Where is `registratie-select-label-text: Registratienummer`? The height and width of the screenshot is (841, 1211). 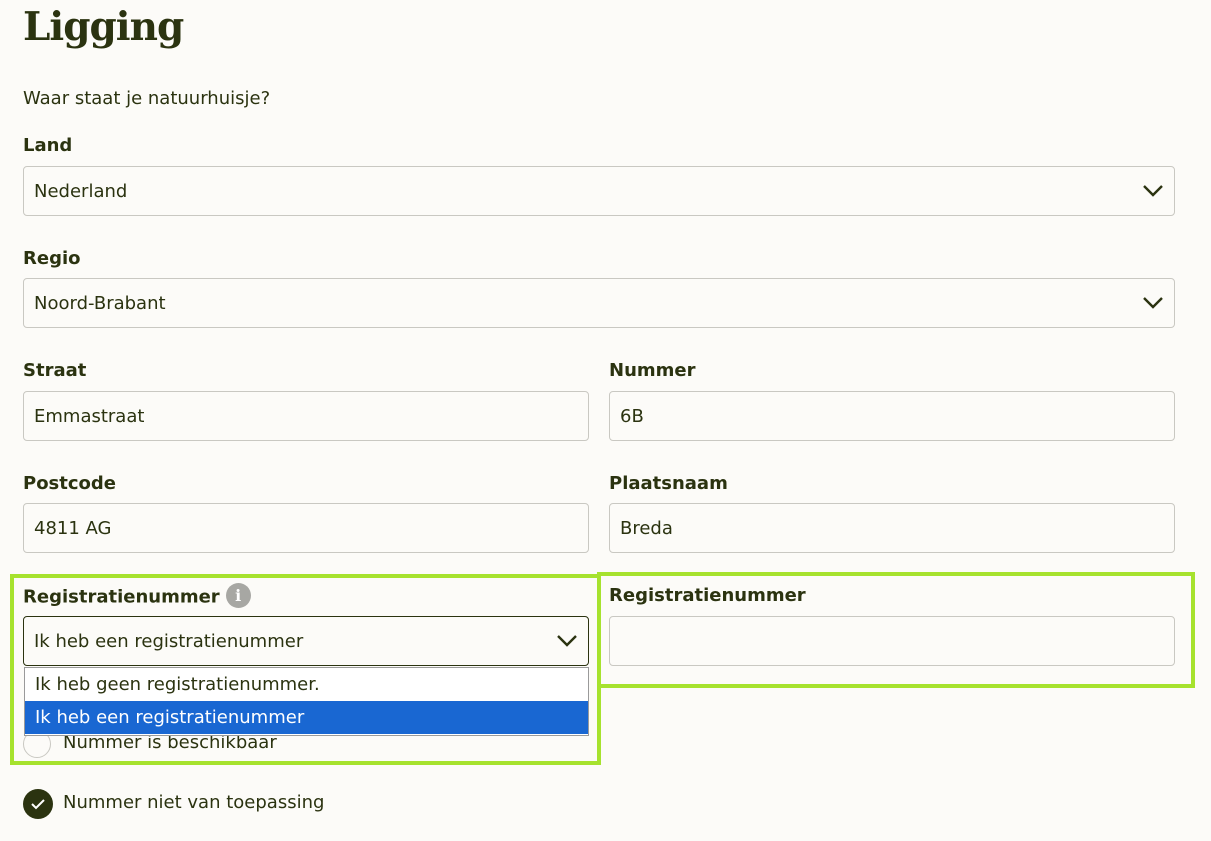 registratie-select-label-text: Registratienummer is located at coordinates (121, 597).